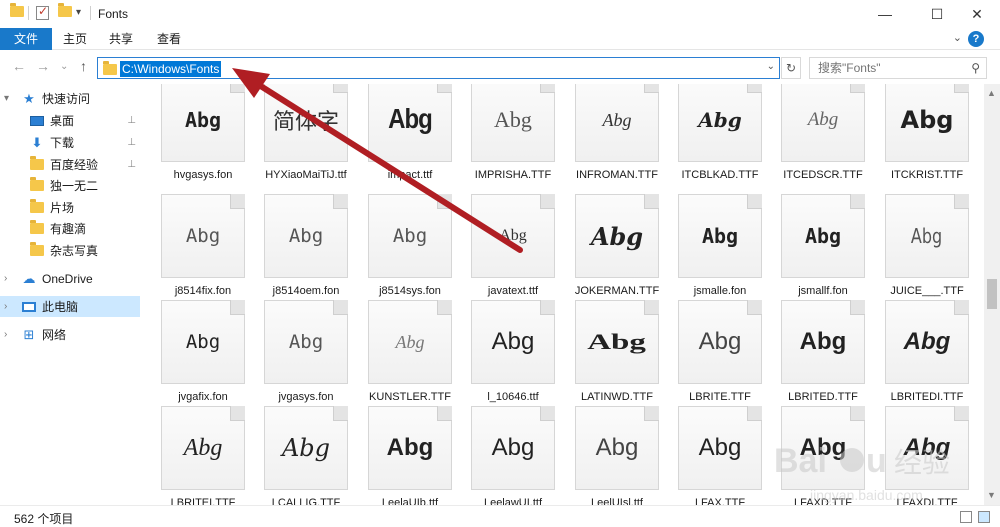  I want to click on new-folder-icon, so click(65, 10).